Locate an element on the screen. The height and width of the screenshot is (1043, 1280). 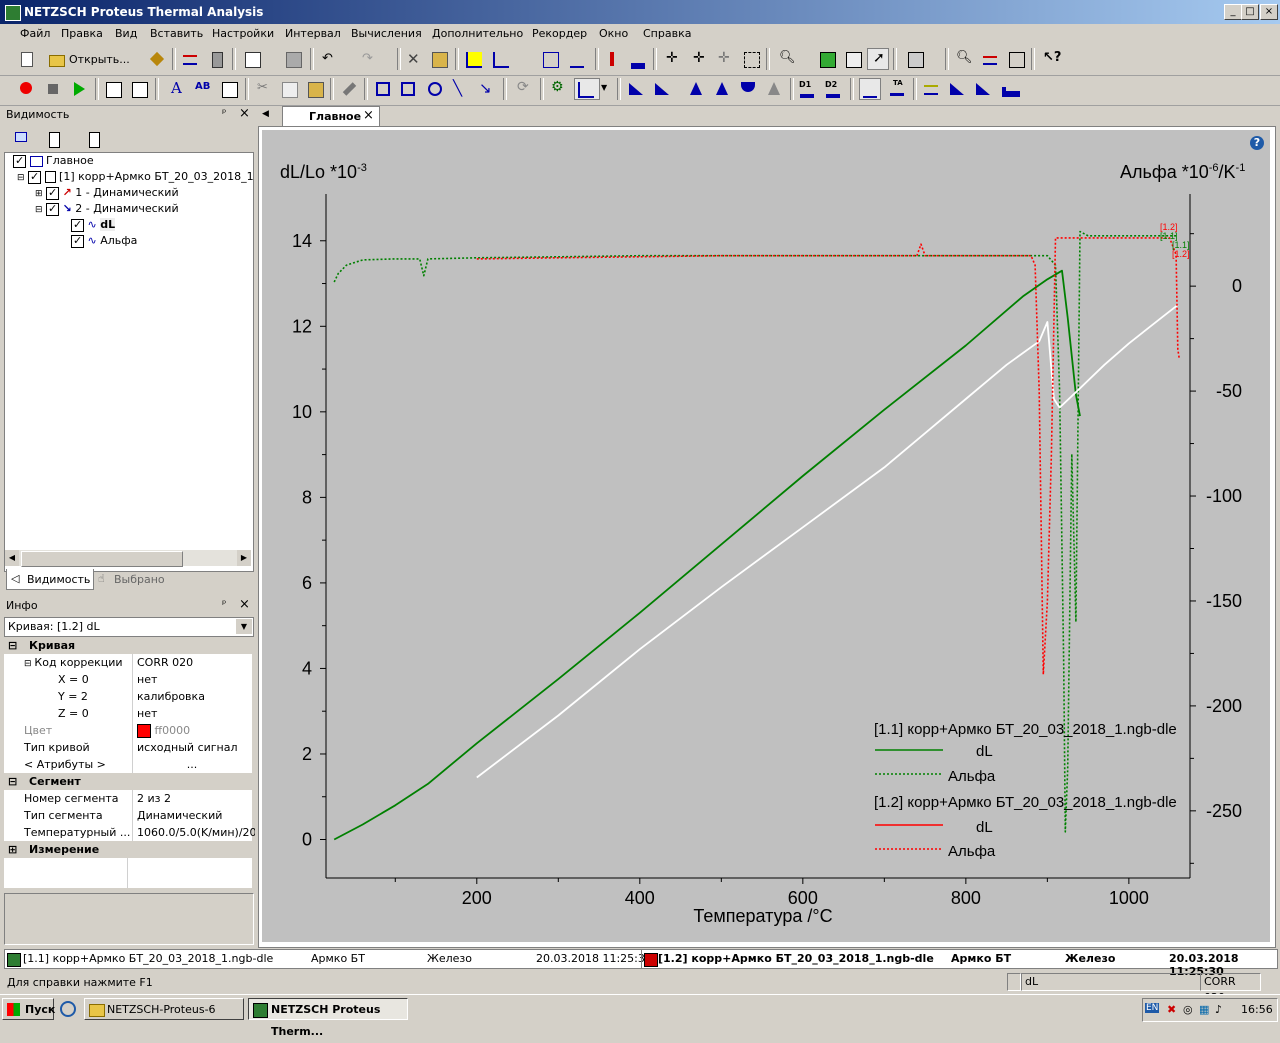
d1-icon: D1 is located at coordinates (807, 89).